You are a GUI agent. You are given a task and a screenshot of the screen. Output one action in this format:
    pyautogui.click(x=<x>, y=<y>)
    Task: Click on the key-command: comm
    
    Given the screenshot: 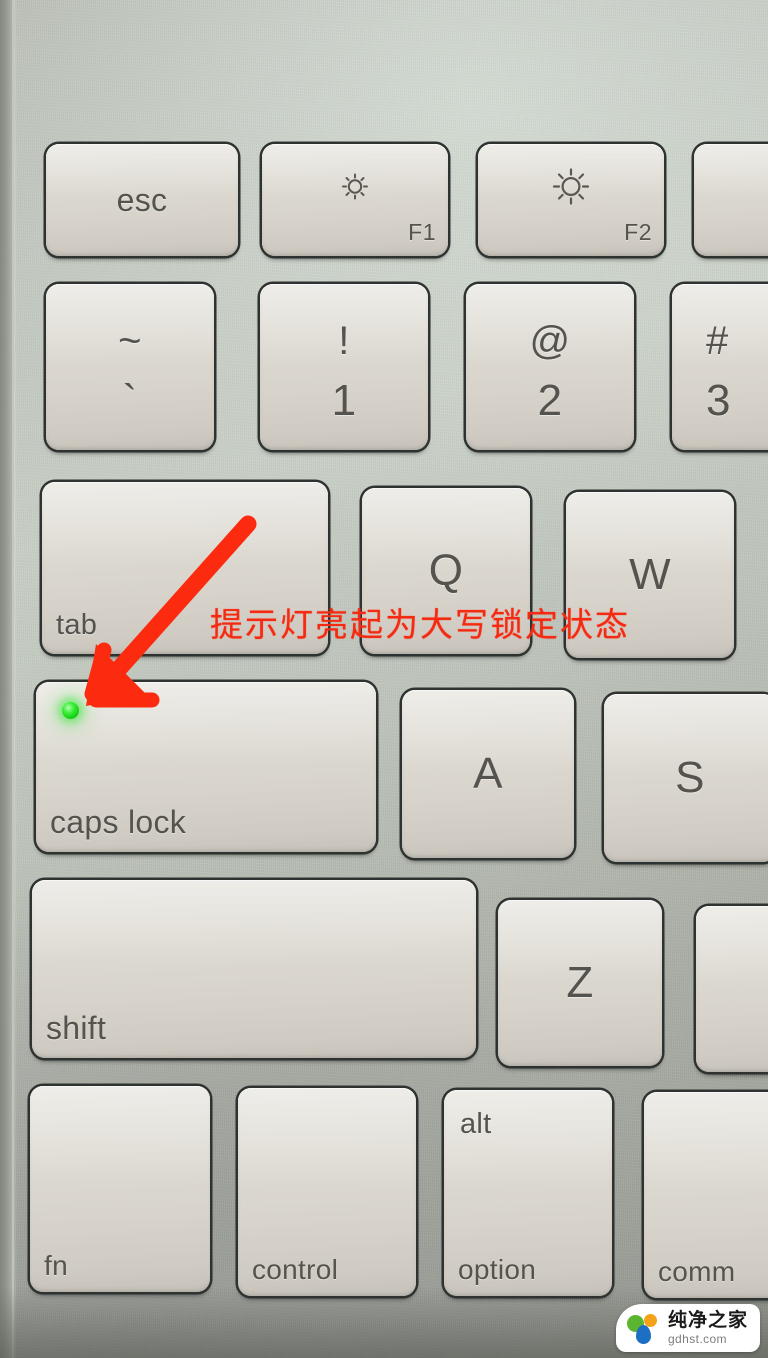 What is the action you would take?
    pyautogui.click(x=706, y=1195)
    